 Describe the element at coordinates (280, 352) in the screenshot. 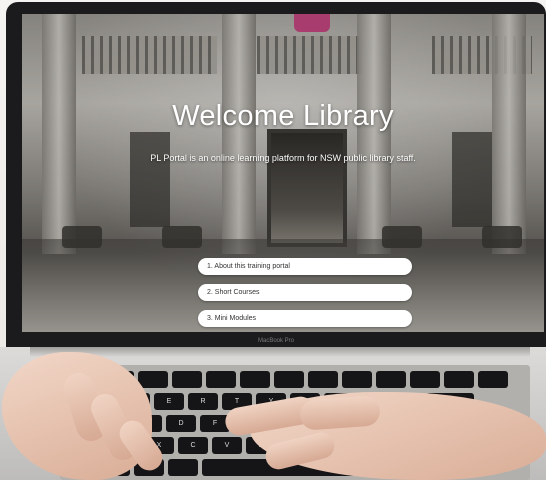

I see `laptop-hinge` at that location.